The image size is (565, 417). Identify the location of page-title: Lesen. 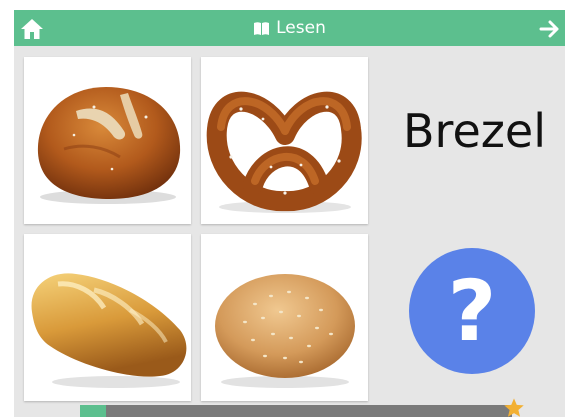
(289, 28).